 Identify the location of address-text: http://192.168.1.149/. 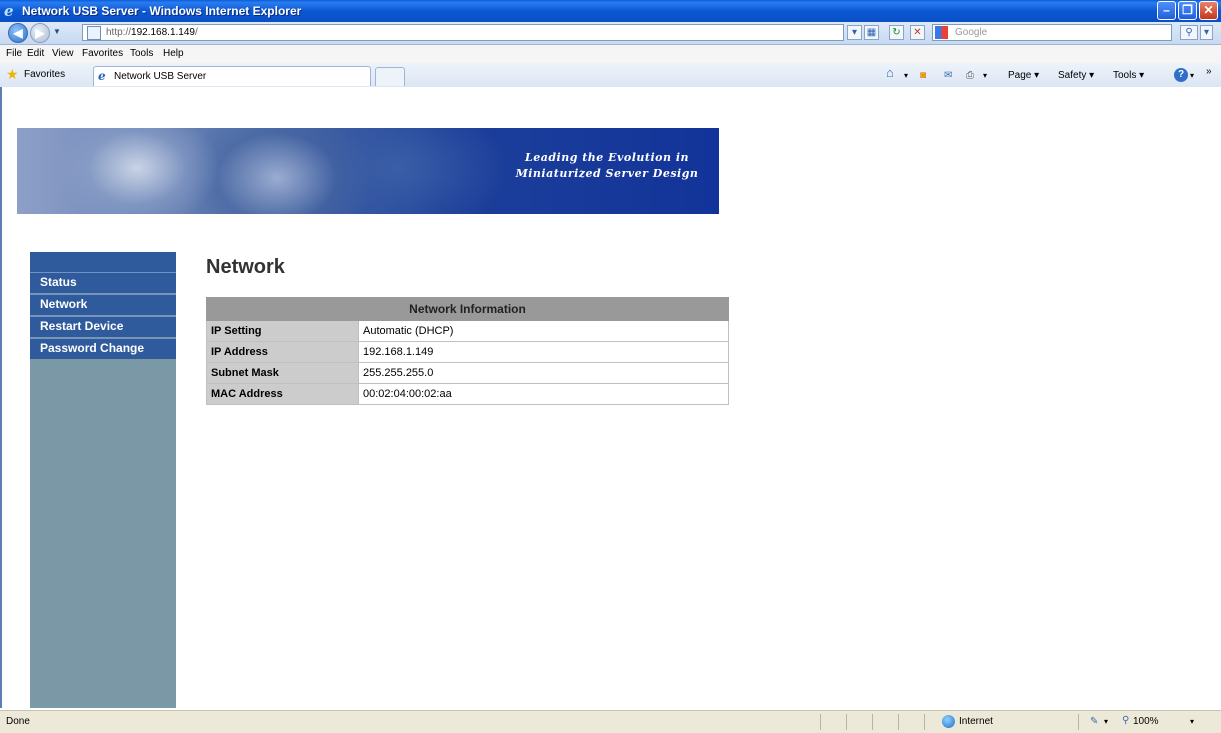
(152, 32).